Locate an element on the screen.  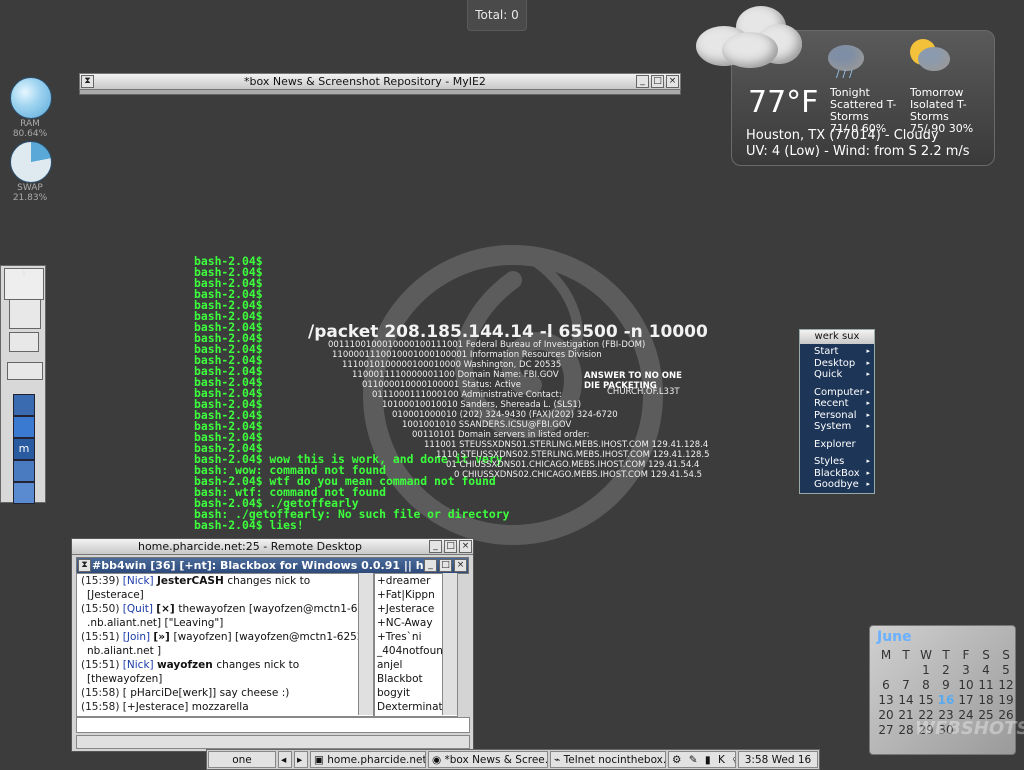
chat-line: nb.aliant.net ] is located at coordinates (124, 651).